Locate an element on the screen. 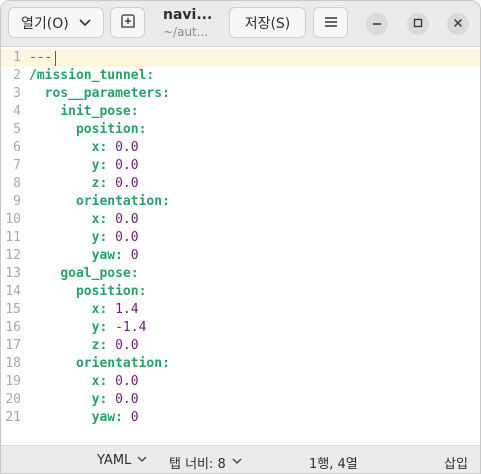 This screenshot has height=474, width=481. insert-mode-label: 삽입 is located at coordinates (456, 464).